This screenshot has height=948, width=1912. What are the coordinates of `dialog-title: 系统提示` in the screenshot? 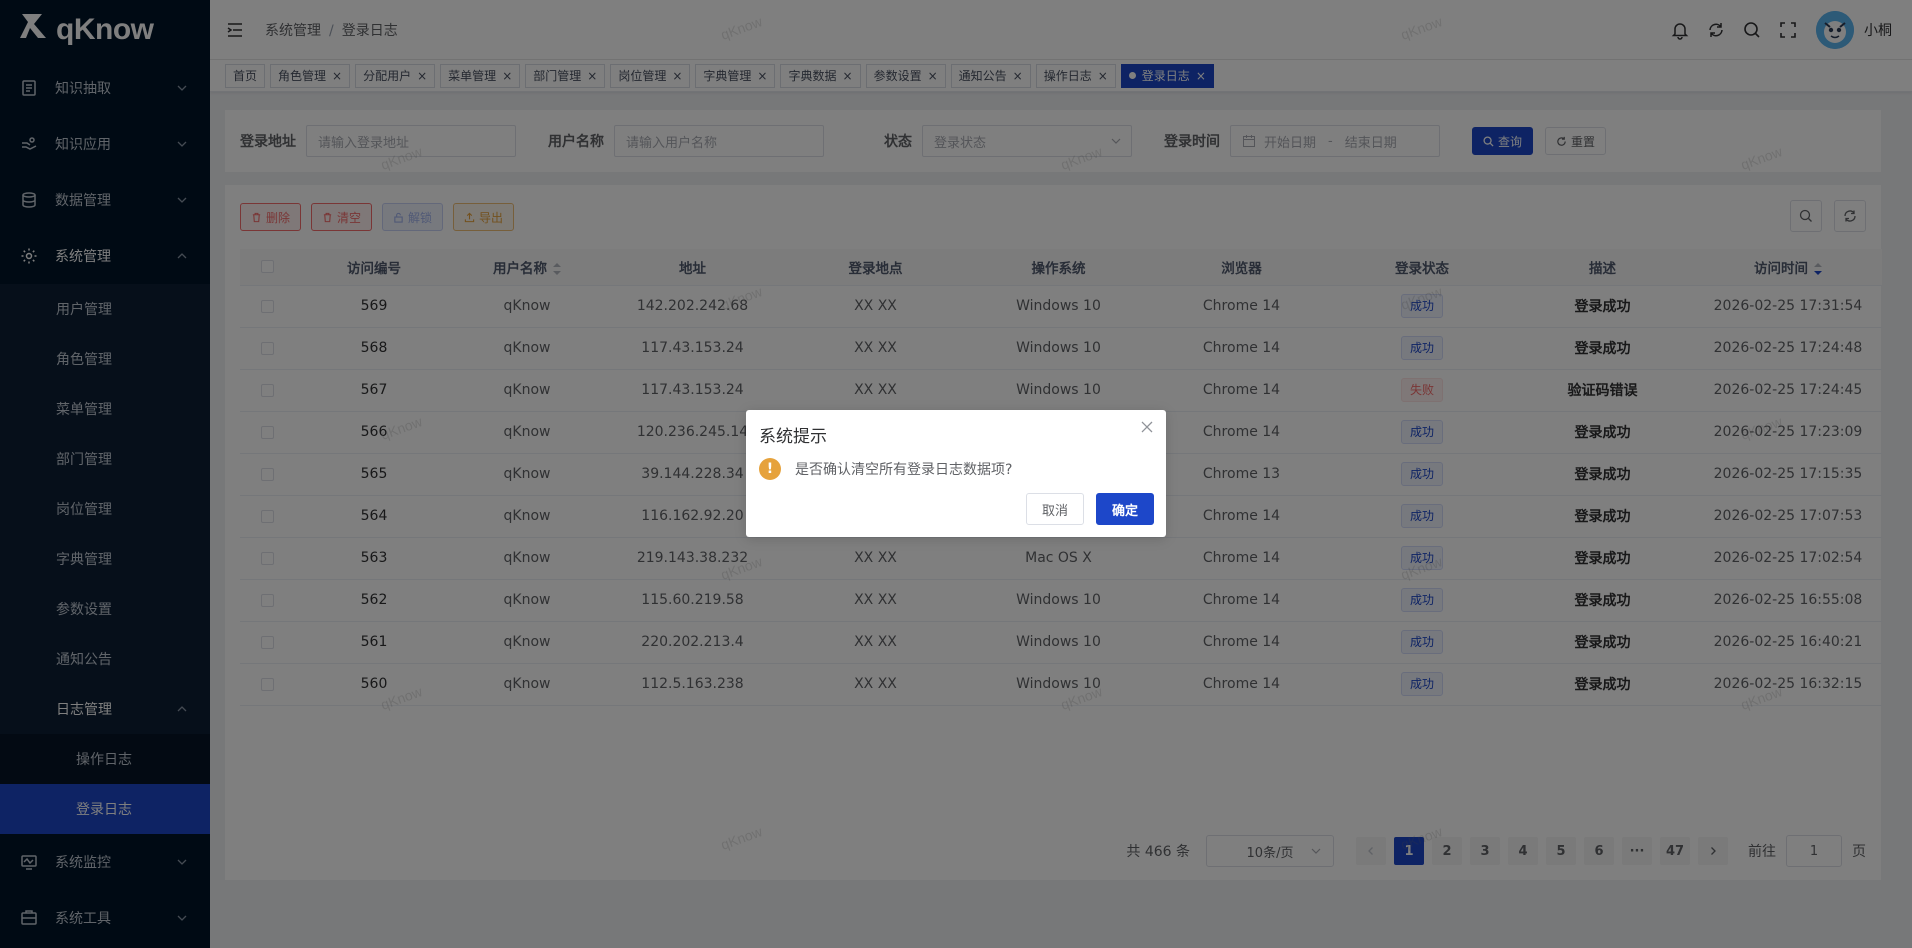 It's located at (793, 437).